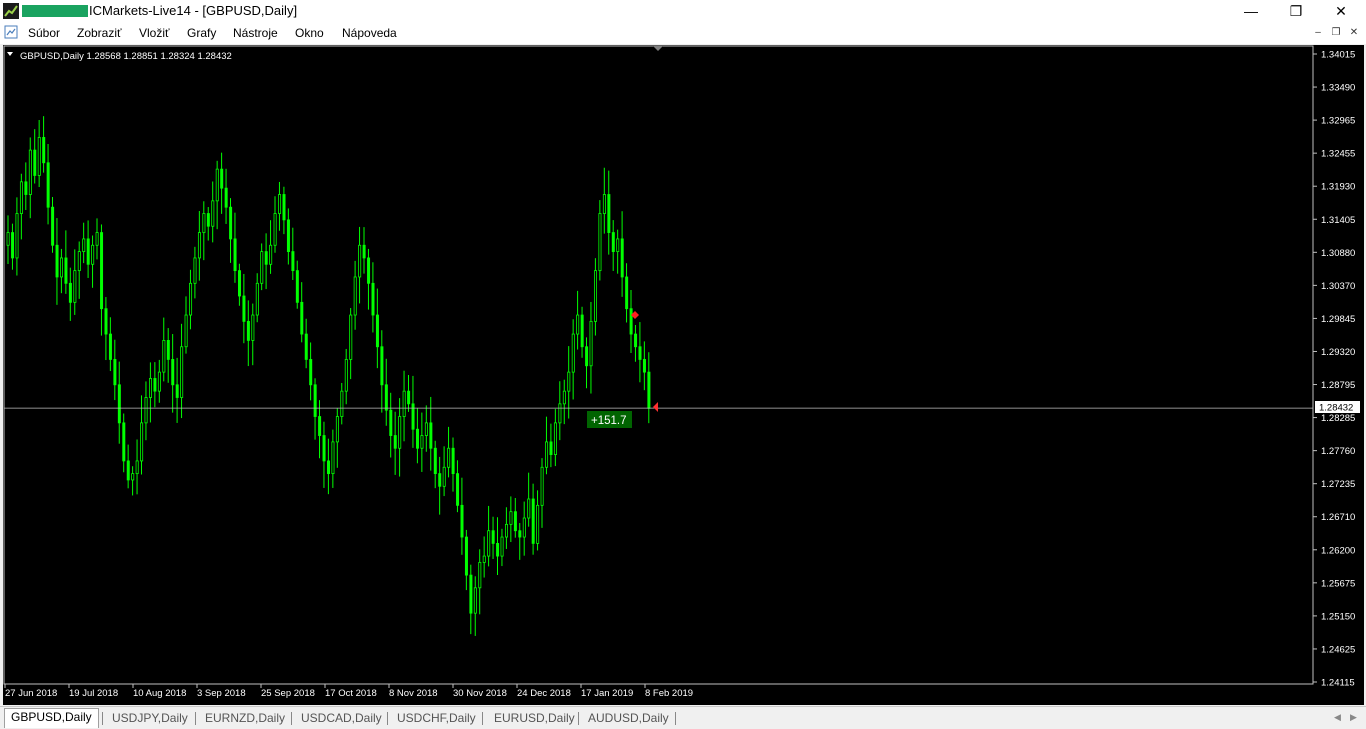 The height and width of the screenshot is (729, 1366). Describe the element at coordinates (1341, 11) in the screenshot. I see `close-button: ✕` at that location.